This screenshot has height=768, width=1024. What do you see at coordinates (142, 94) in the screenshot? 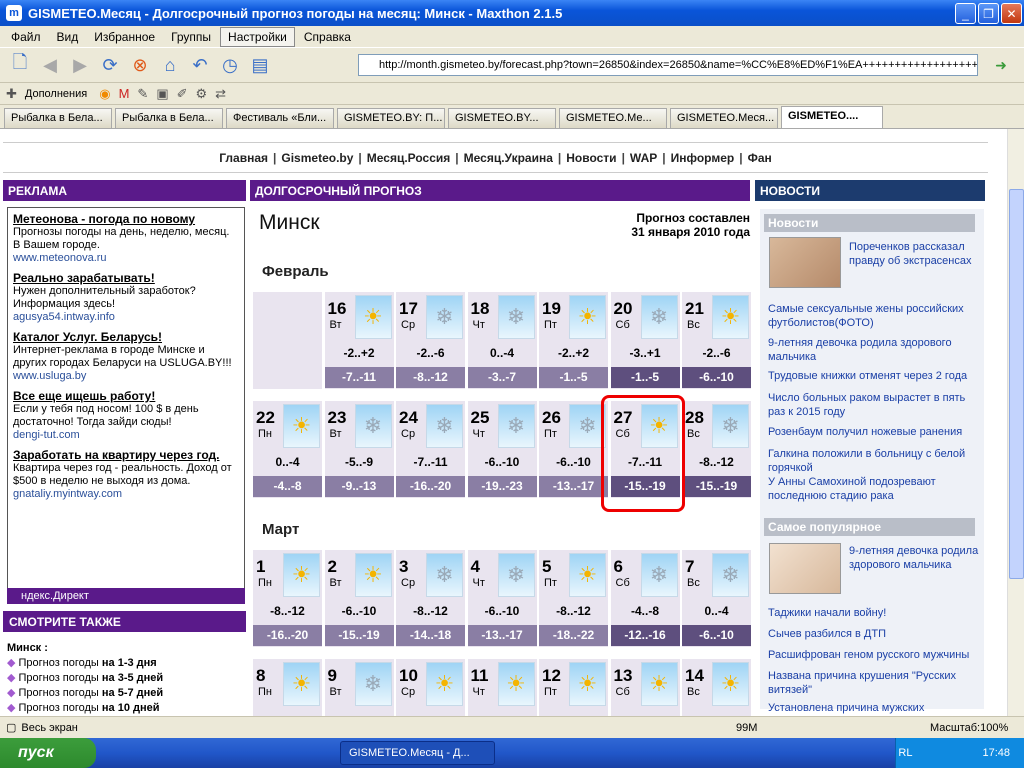
I see `translate-icon: ✎` at bounding box center [142, 94].